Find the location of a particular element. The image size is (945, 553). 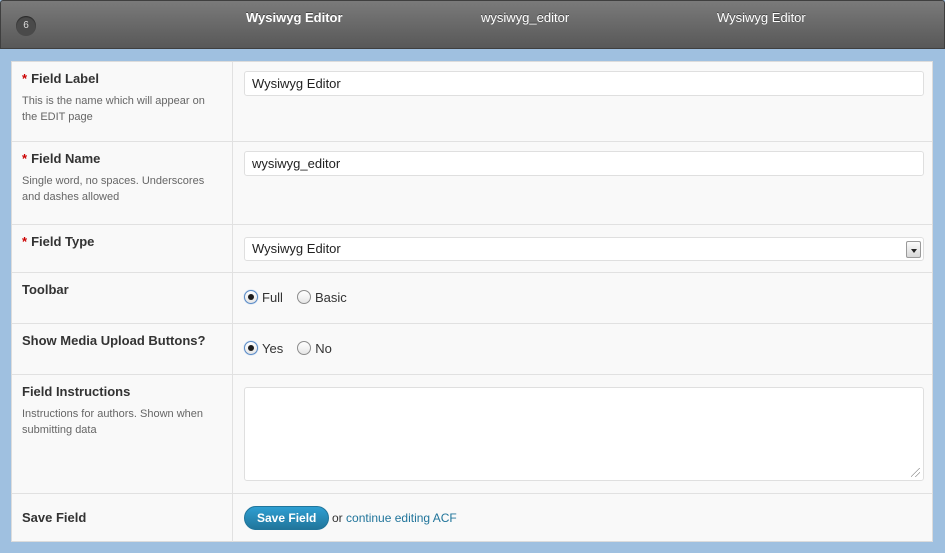

dropdown-arrow-icon is located at coordinates (913, 249).